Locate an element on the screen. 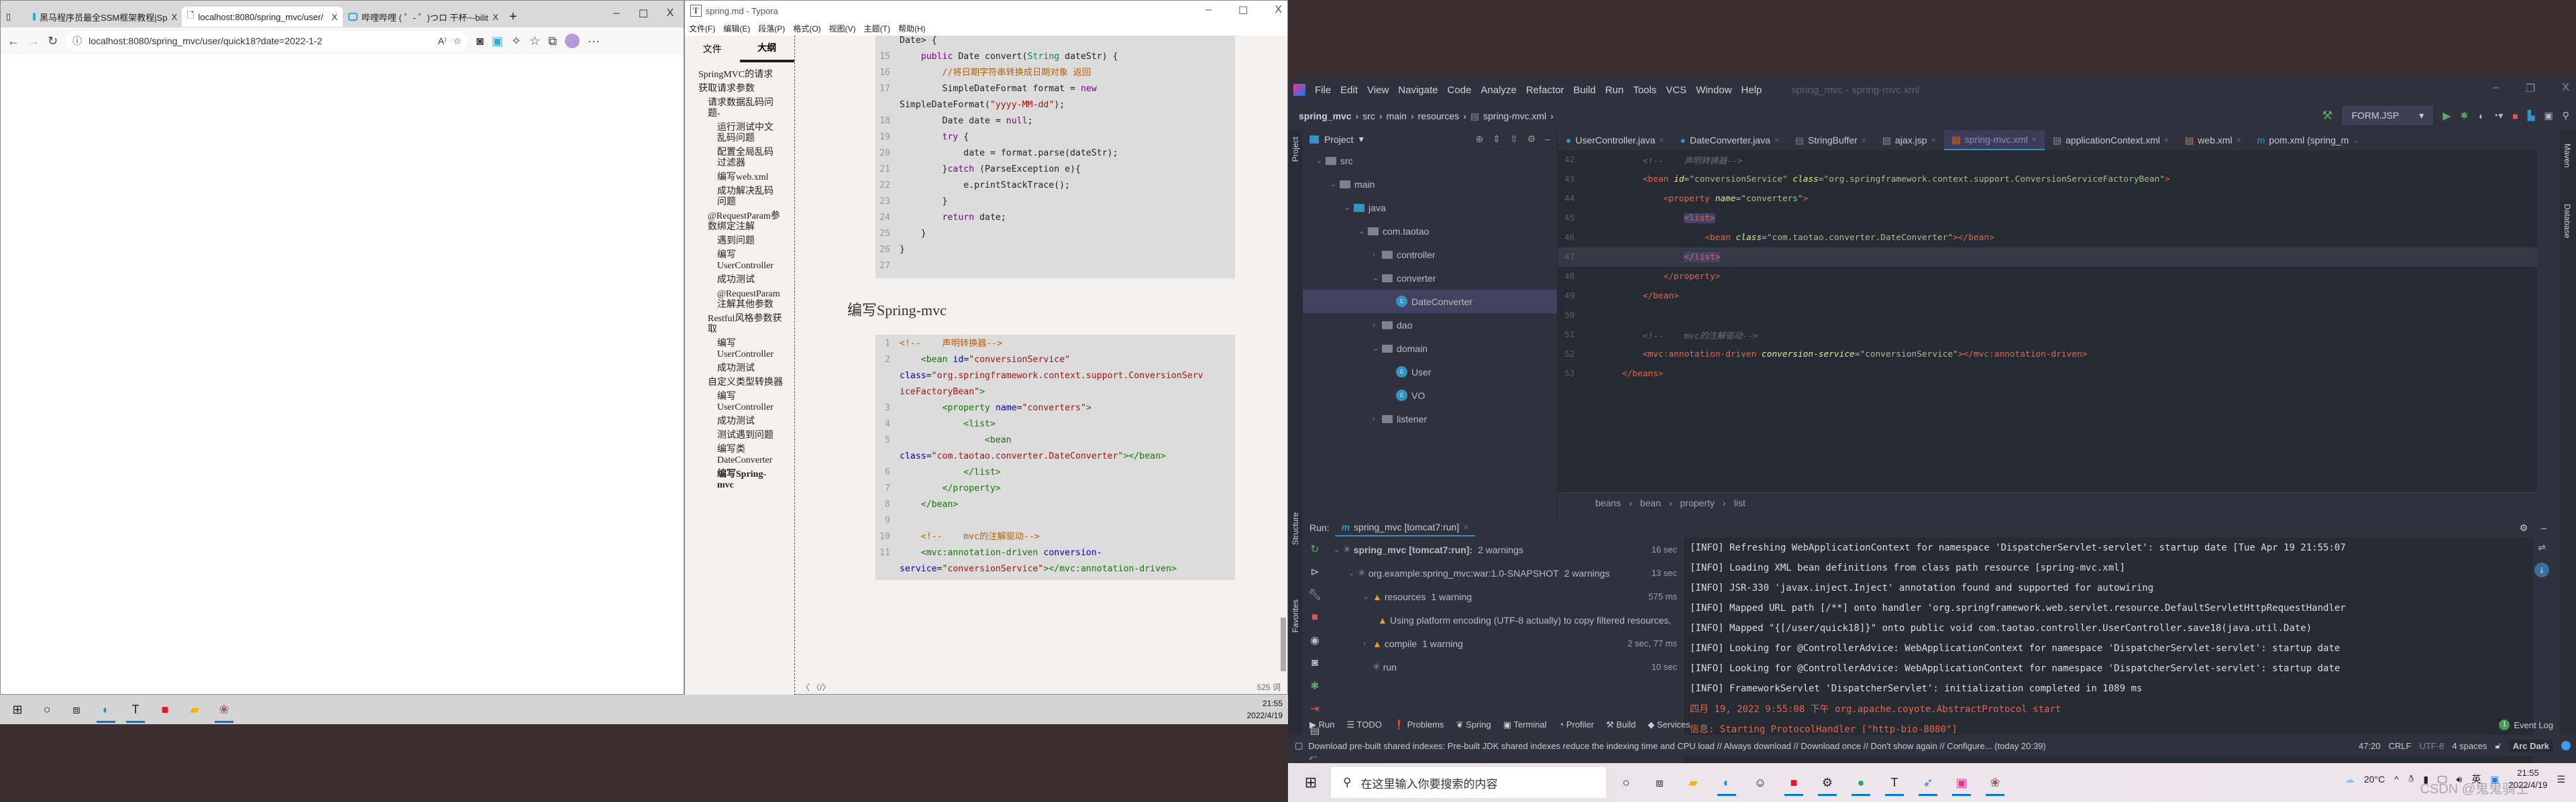 The width and height of the screenshot is (2576, 802). weather-icon: ☁ is located at coordinates (2350, 779).